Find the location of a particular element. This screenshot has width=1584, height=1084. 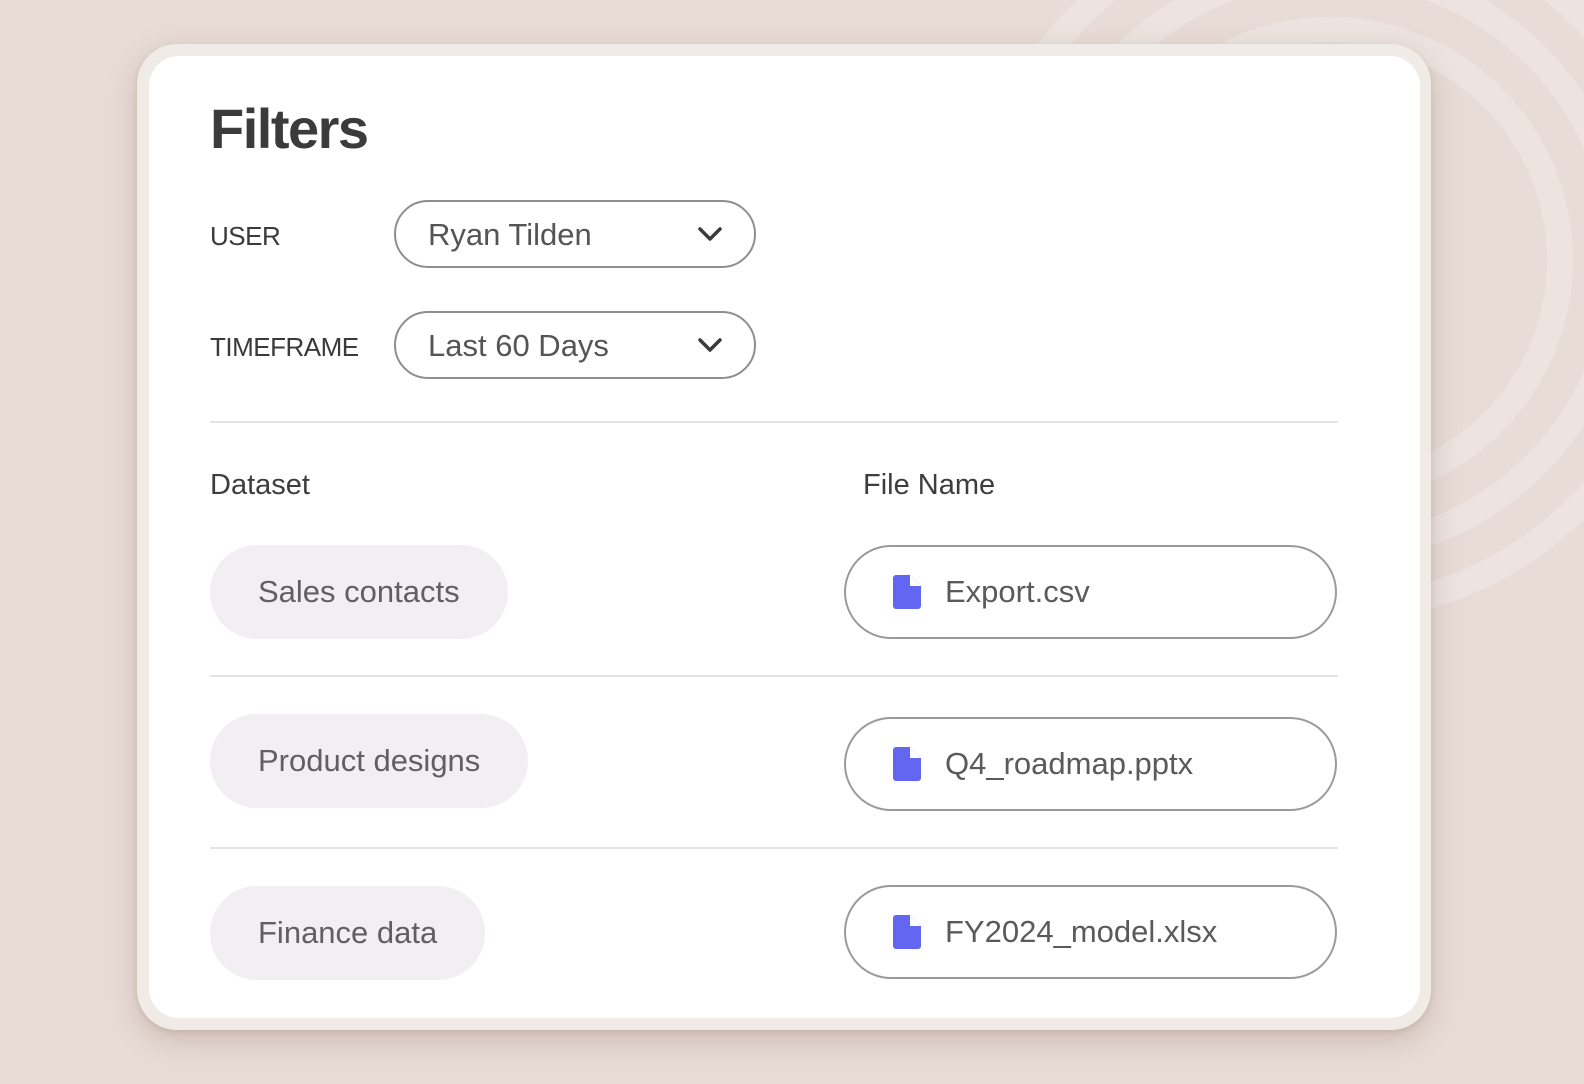

panel-title: Filters is located at coordinates (289, 128).